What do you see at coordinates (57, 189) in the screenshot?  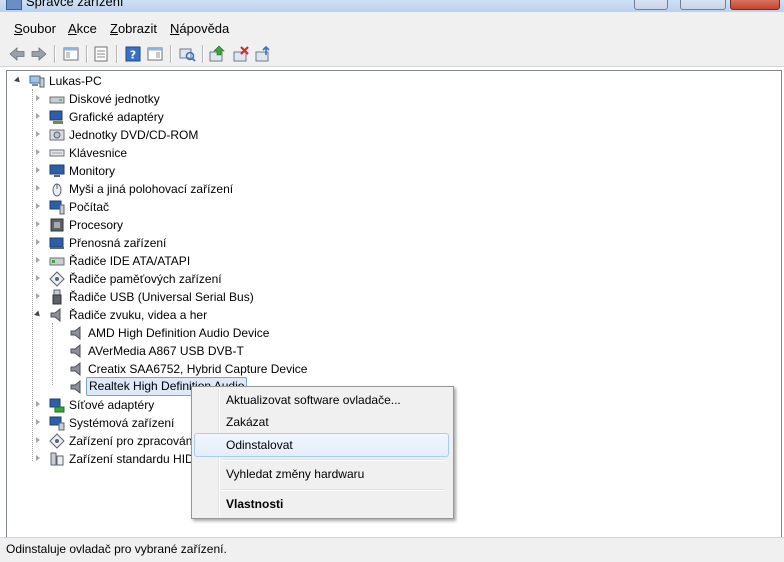 I see `mouse-icon` at bounding box center [57, 189].